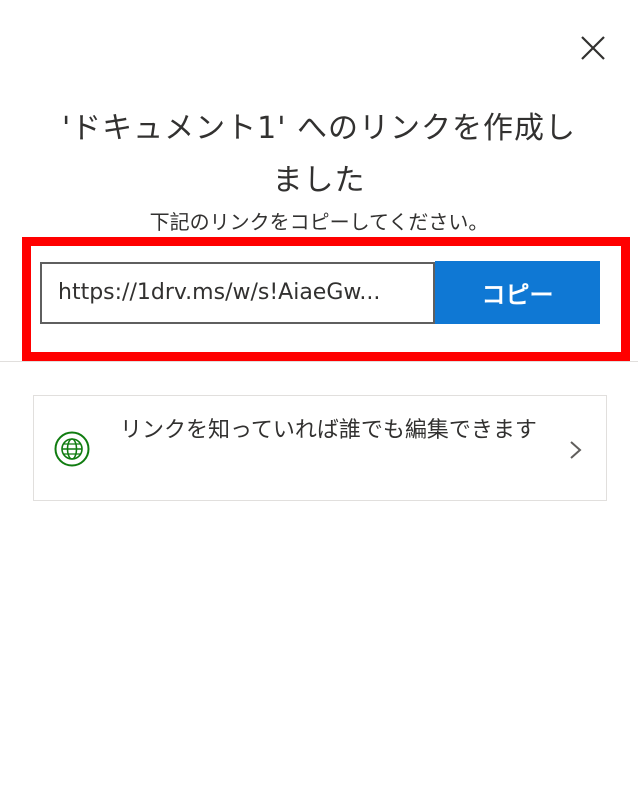 This screenshot has width=638, height=808. Describe the element at coordinates (319, 155) in the screenshot. I see `dialog-title: 'ドキュメント1' へのリンクを作成し ました` at that location.